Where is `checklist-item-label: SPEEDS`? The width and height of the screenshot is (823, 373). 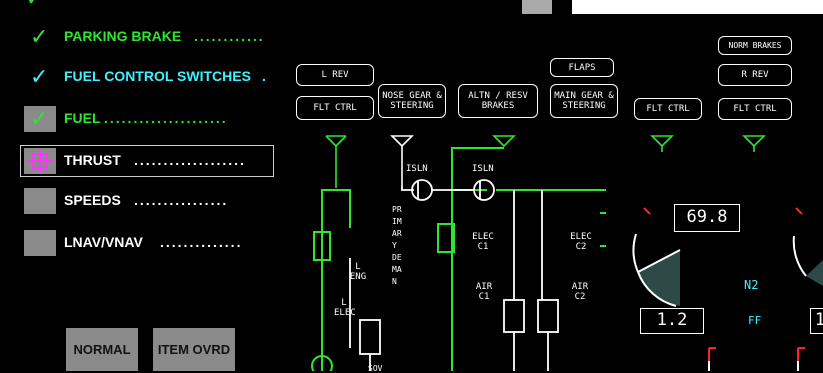 checklist-item-label: SPEEDS is located at coordinates (92, 200).